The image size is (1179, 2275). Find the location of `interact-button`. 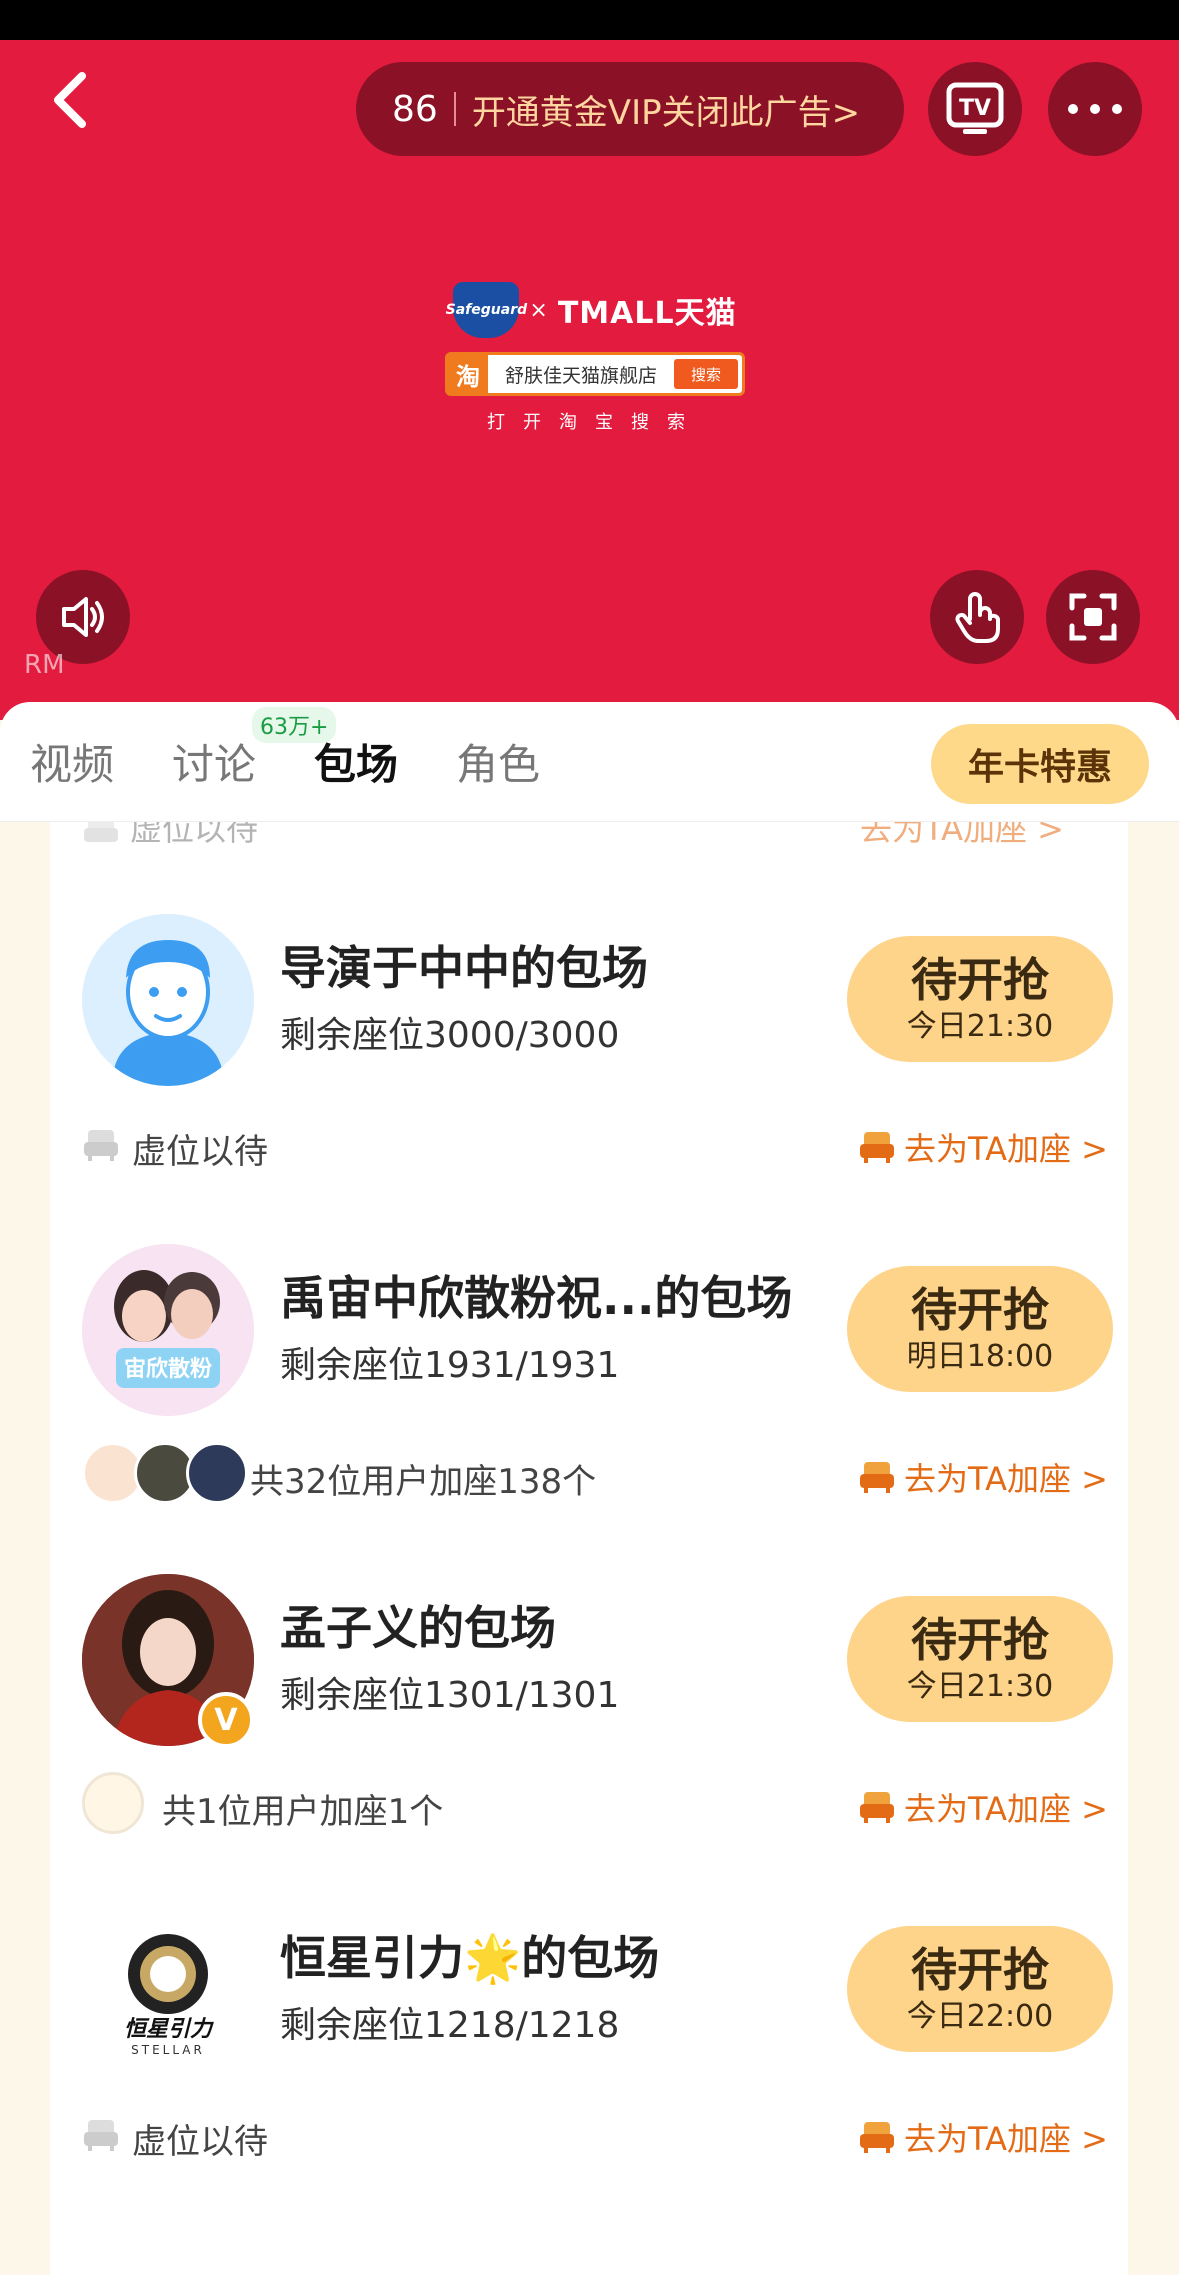

interact-button is located at coordinates (977, 617).